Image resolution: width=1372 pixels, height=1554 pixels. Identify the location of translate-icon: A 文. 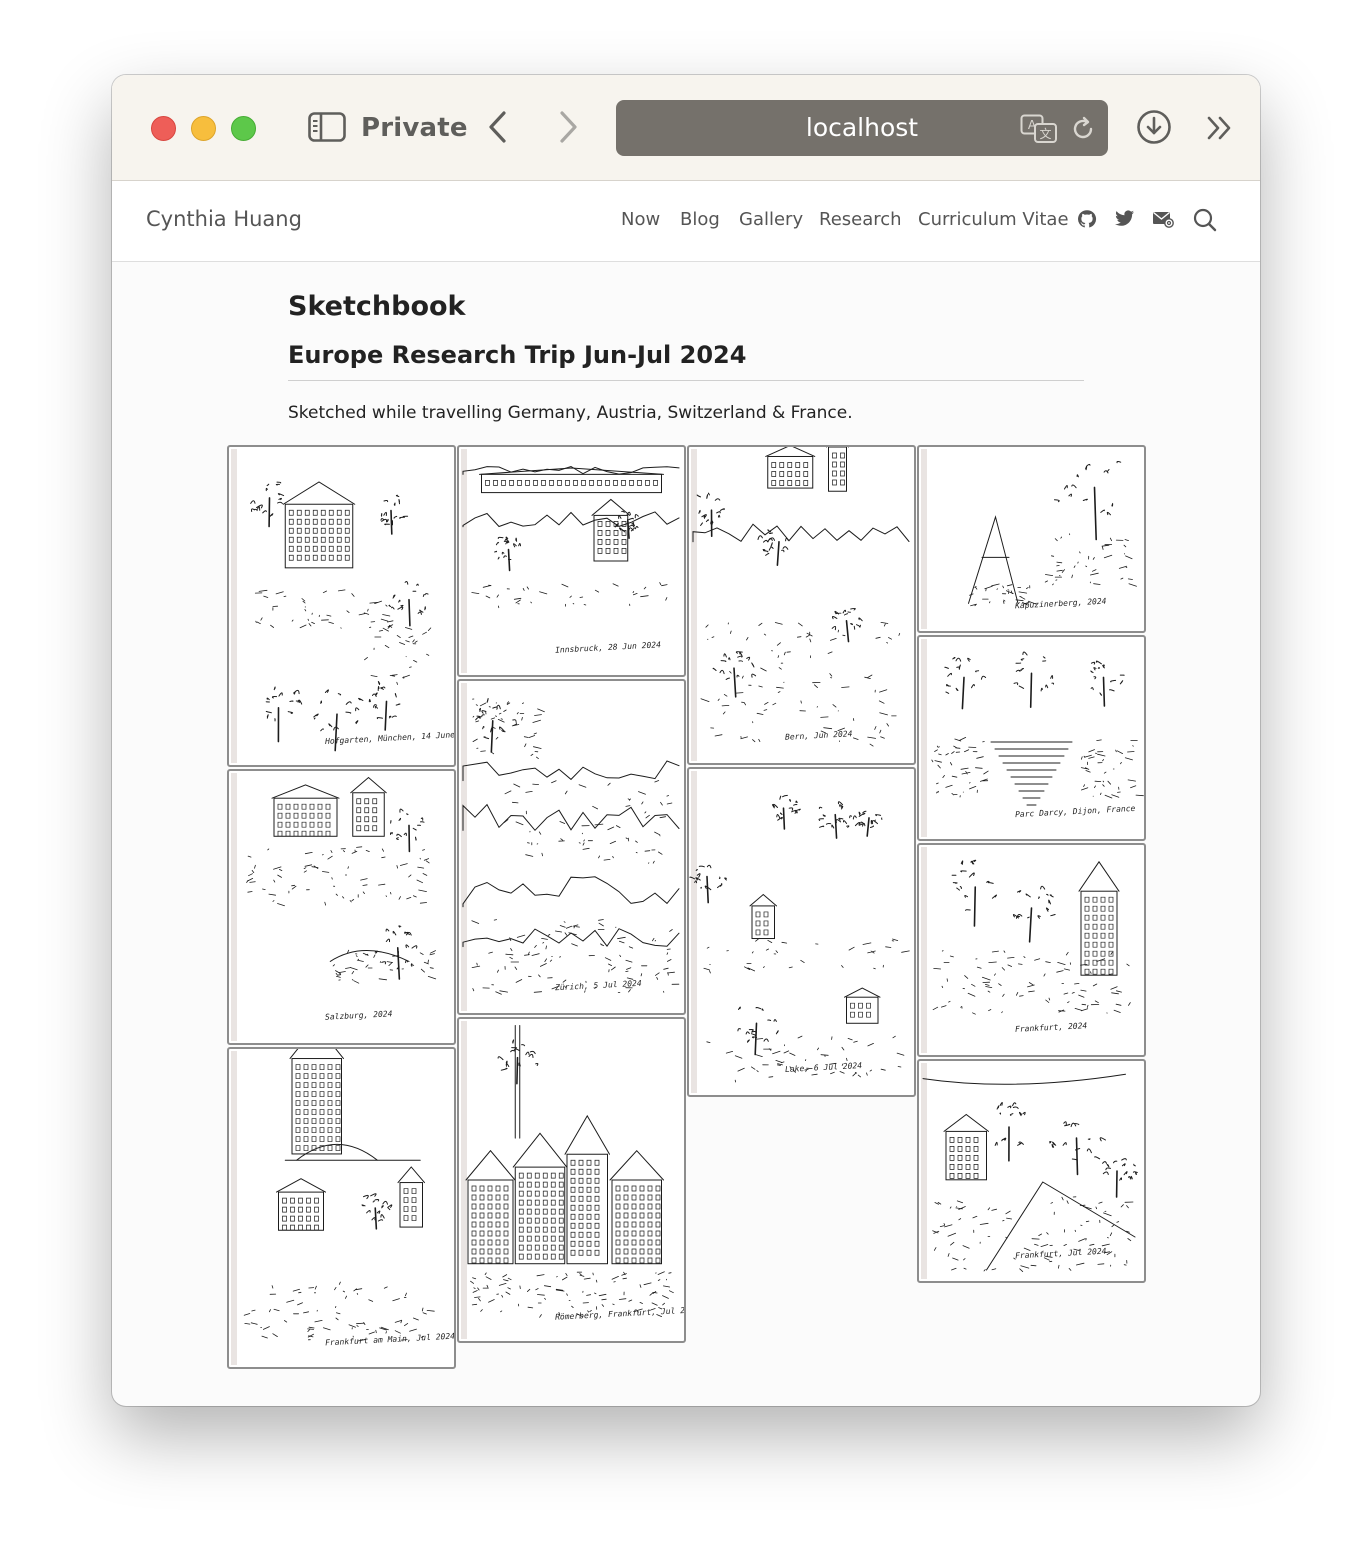
(1039, 129).